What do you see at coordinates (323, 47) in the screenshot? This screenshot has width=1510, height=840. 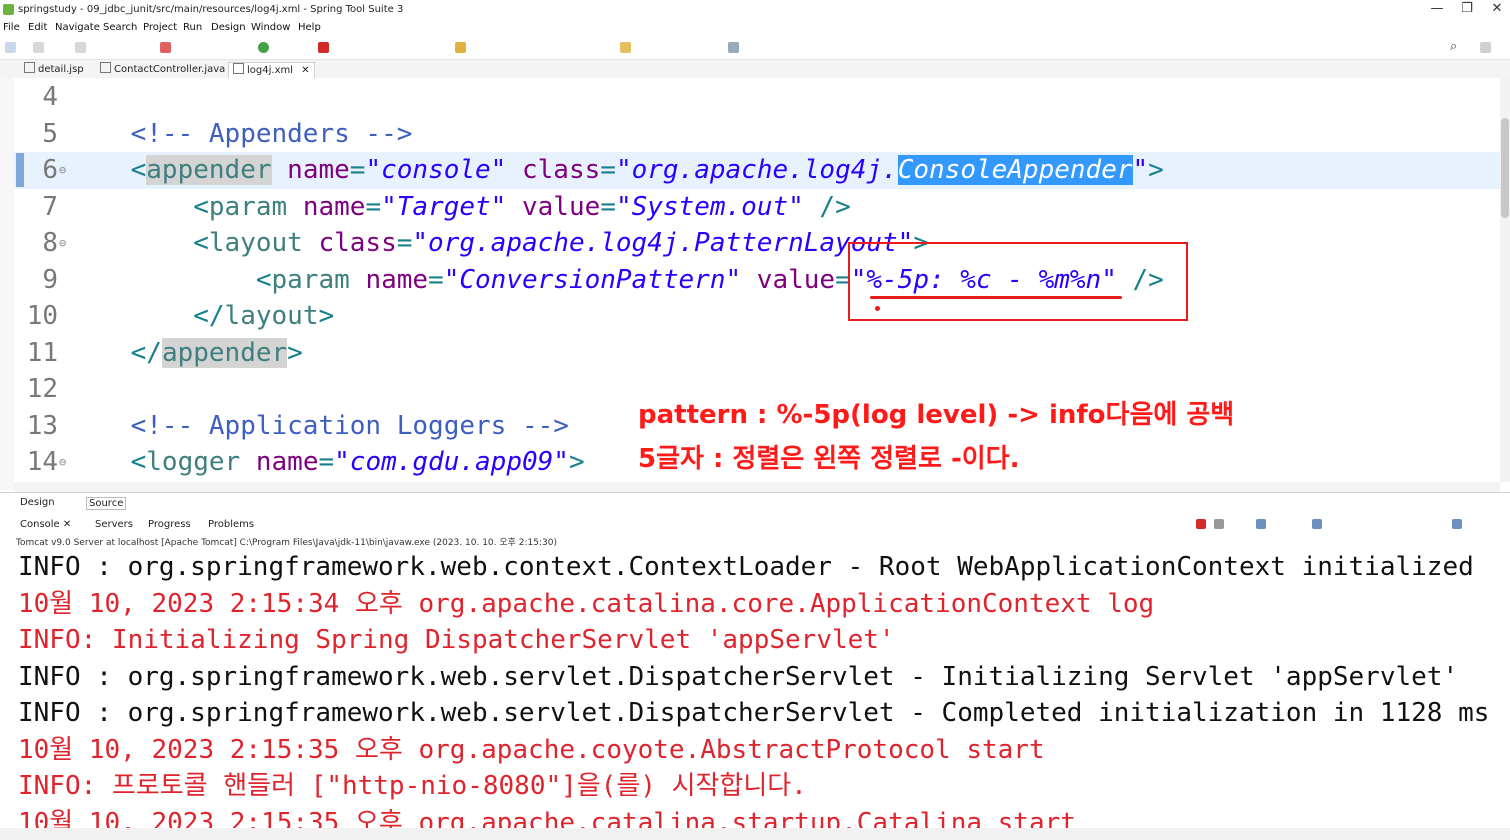 I see `stop-icon` at bounding box center [323, 47].